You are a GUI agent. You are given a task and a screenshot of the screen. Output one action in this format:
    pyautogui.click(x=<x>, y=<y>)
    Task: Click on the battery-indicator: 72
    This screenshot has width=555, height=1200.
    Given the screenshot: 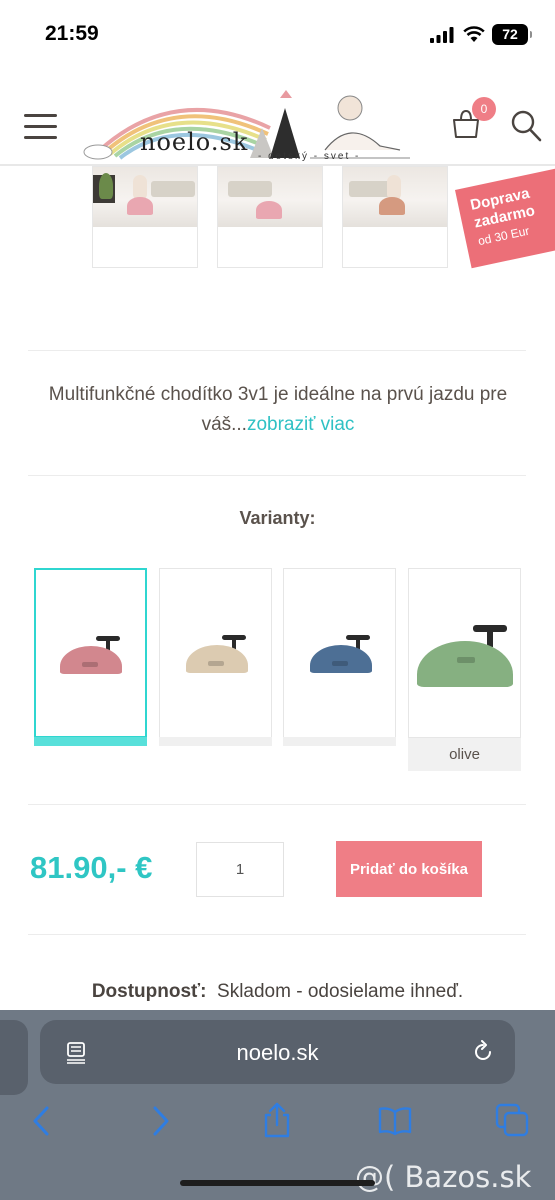 What is the action you would take?
    pyautogui.click(x=512, y=34)
    